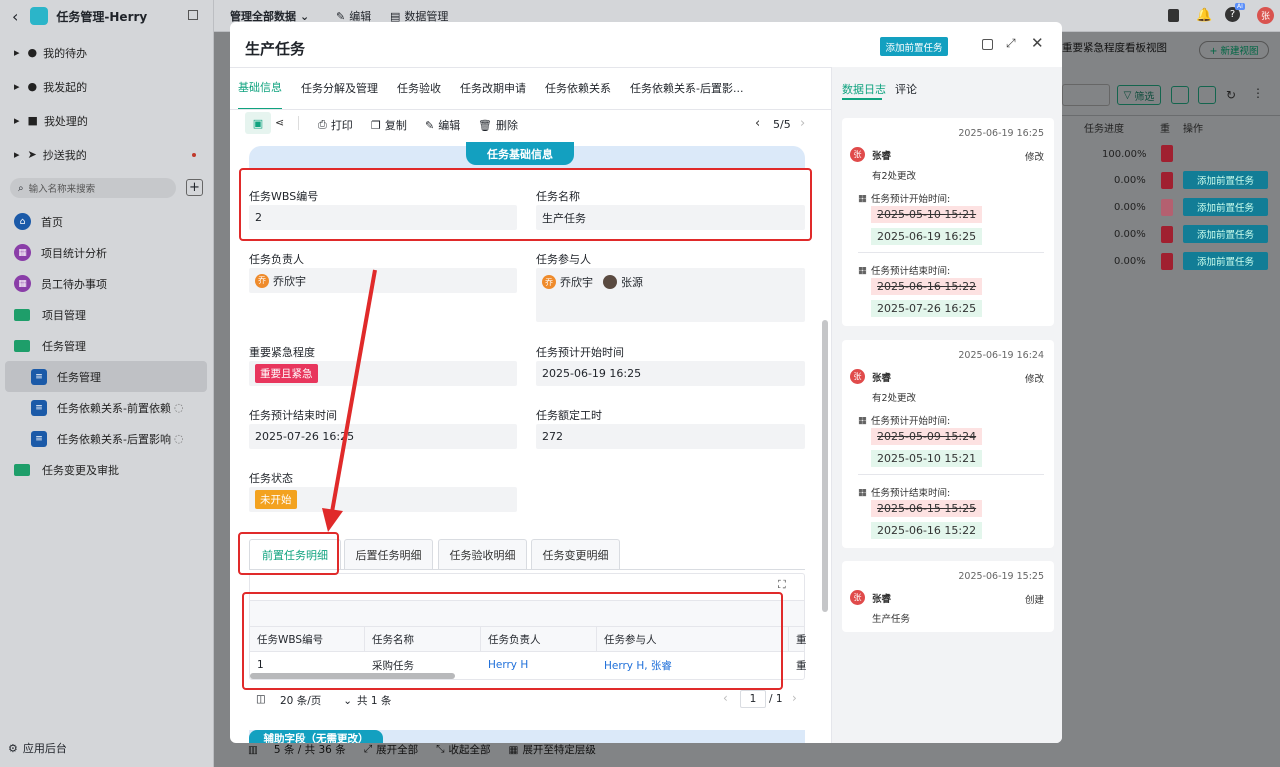  Describe the element at coordinates (107, 52) in the screenshot. I see `sidebar-item-todo: ▸ ● 我的待办` at that location.